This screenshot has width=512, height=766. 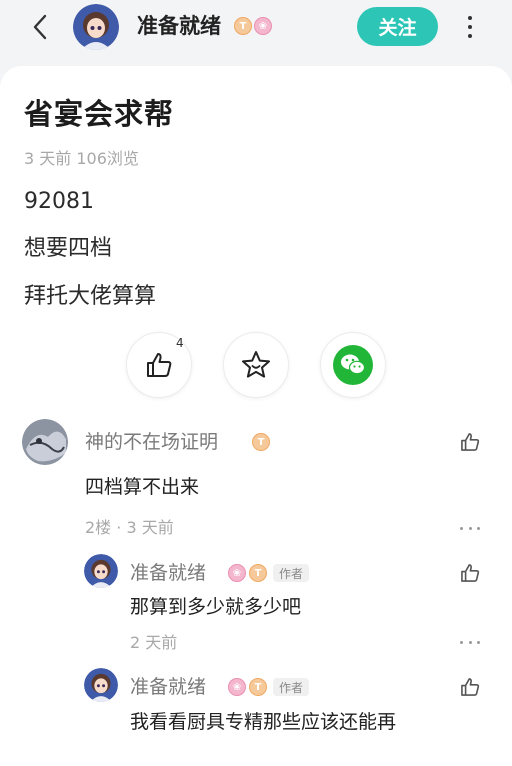 I want to click on chevron-left-icon, so click(x=40, y=27).